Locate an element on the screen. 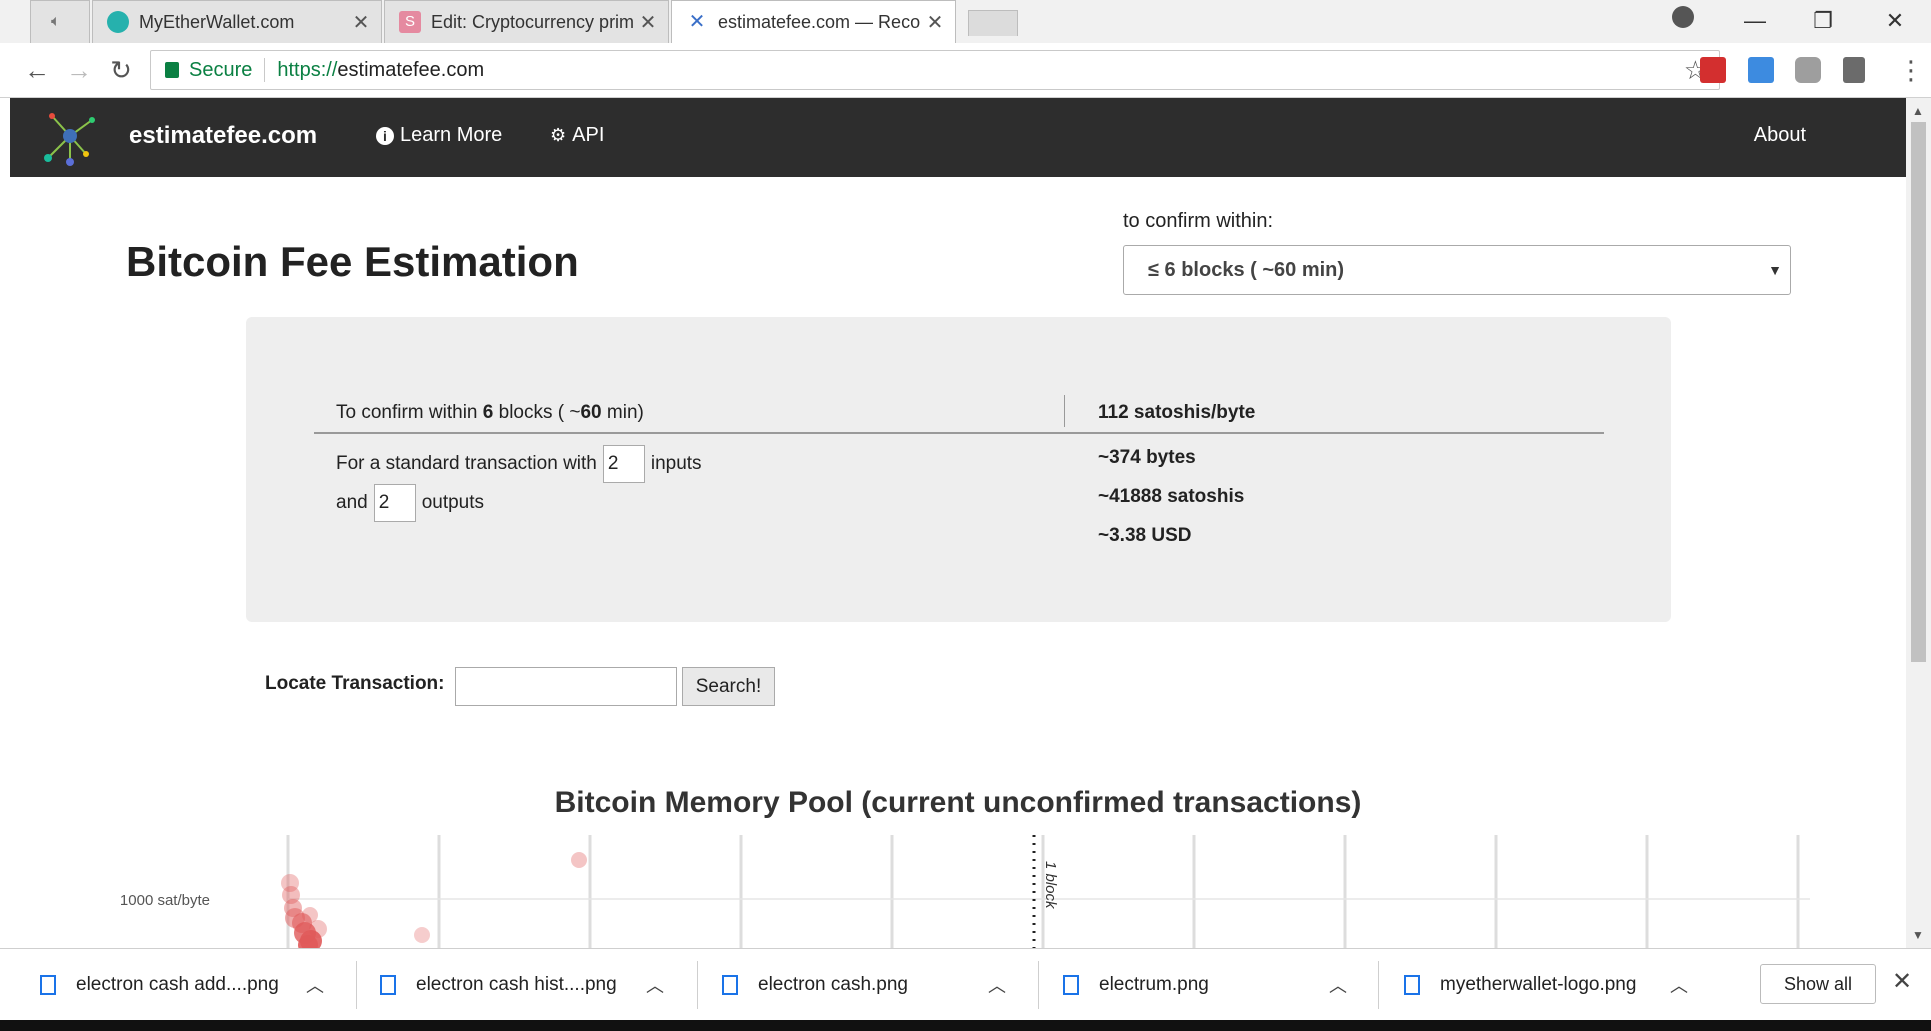  restore-icon: ❐ is located at coordinates (1823, 21).